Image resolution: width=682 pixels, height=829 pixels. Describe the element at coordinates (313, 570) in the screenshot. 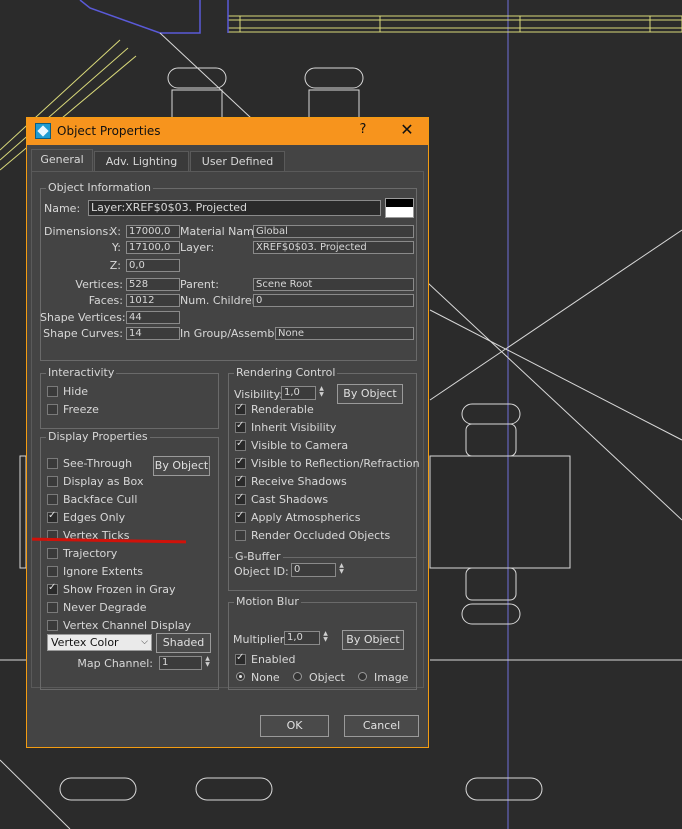

I see `object-id-spinner: 0` at that location.